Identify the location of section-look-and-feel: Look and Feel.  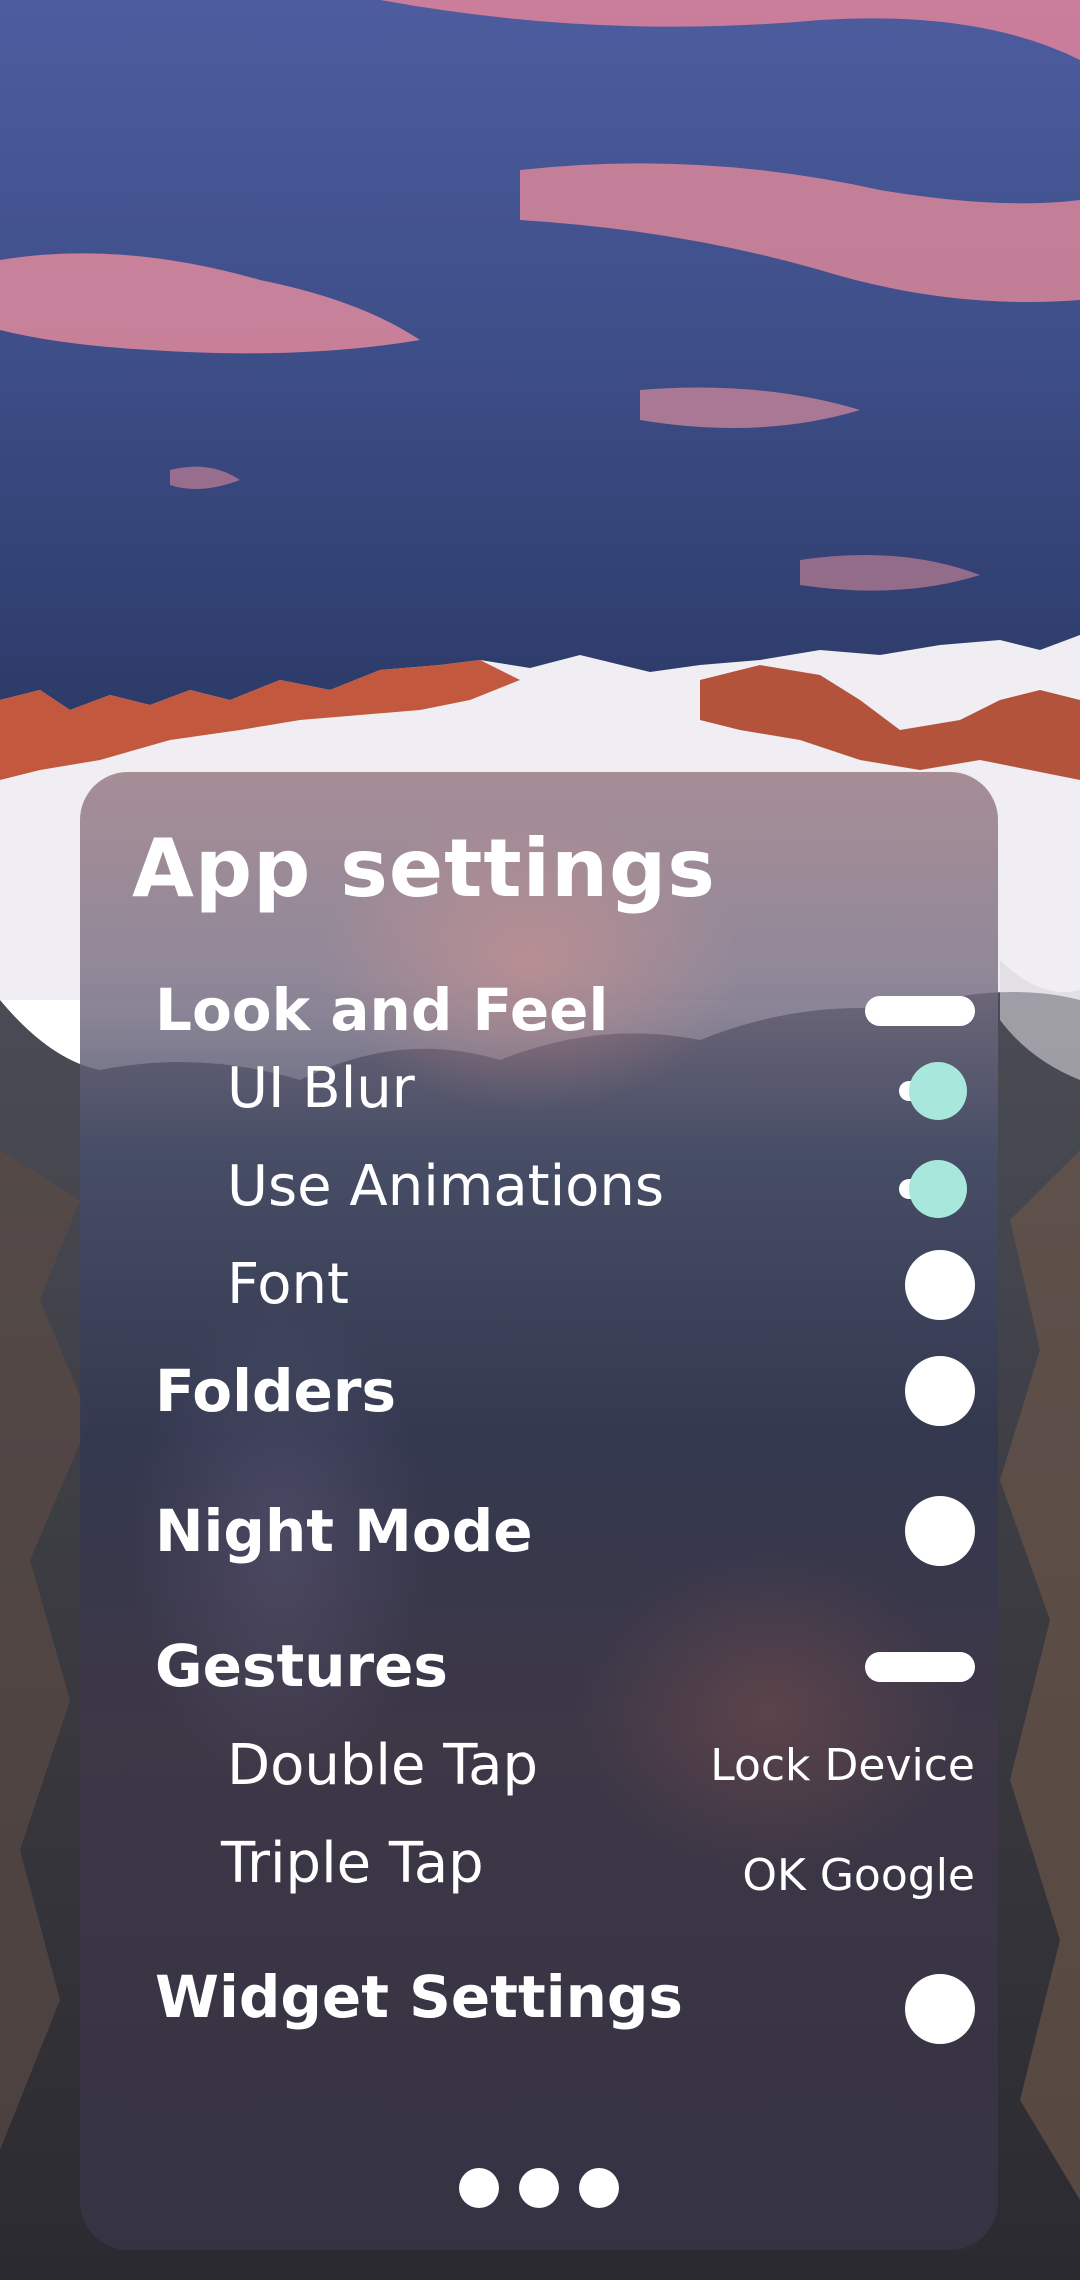
(565, 1010).